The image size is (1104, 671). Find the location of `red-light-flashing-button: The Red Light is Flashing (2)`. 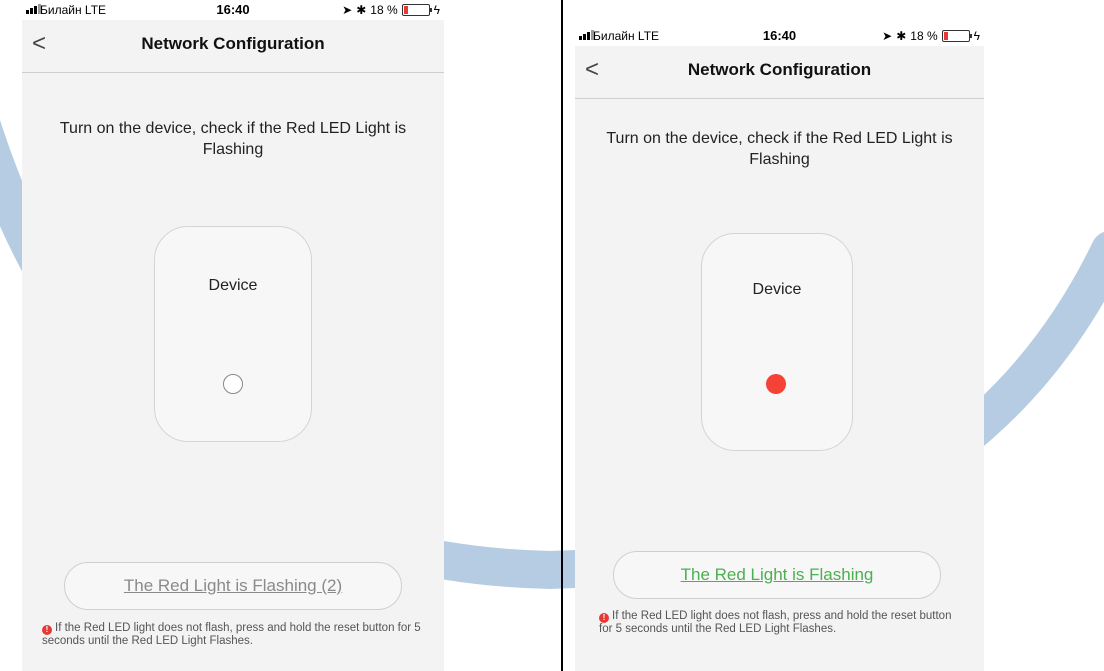

red-light-flashing-button: The Red Light is Flashing (2) is located at coordinates (233, 586).